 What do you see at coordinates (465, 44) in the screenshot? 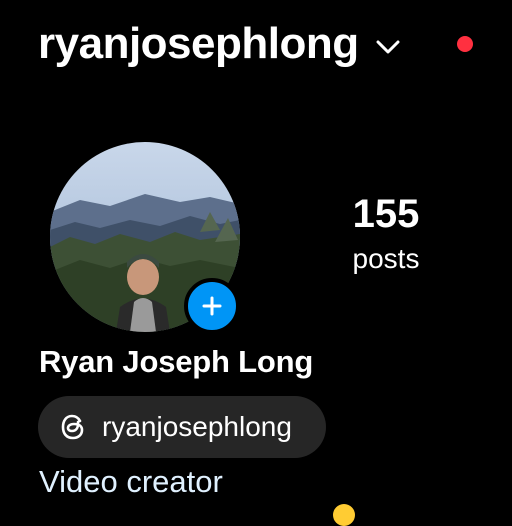
I see `notification-dot` at bounding box center [465, 44].